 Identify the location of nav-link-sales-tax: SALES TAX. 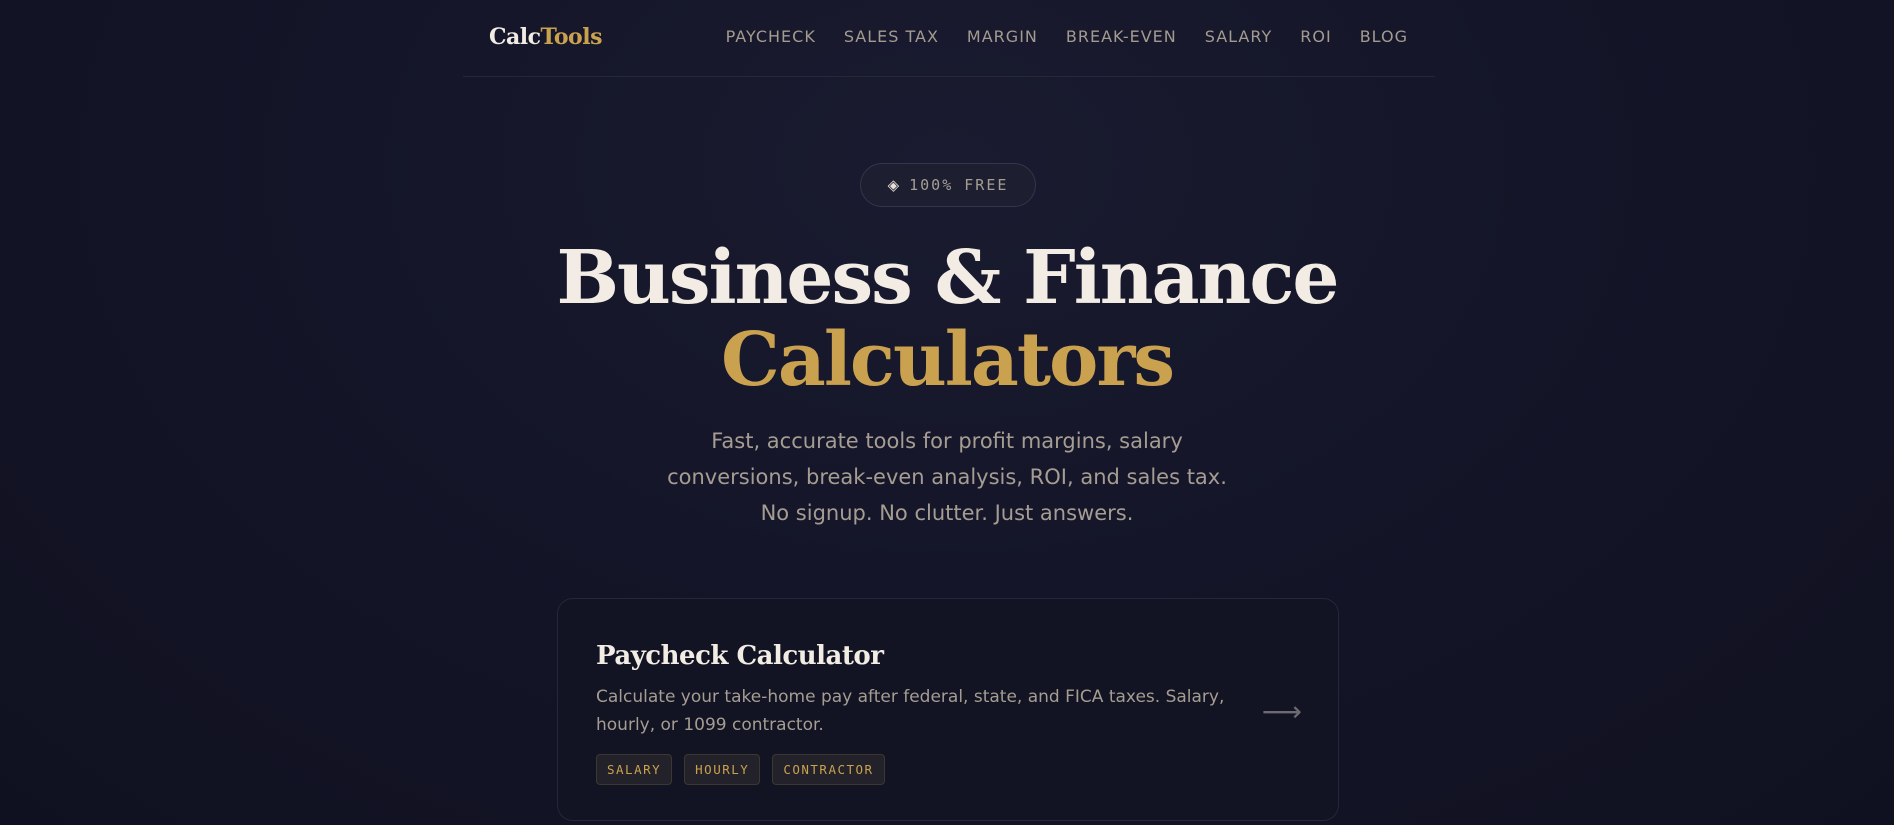
(891, 36).